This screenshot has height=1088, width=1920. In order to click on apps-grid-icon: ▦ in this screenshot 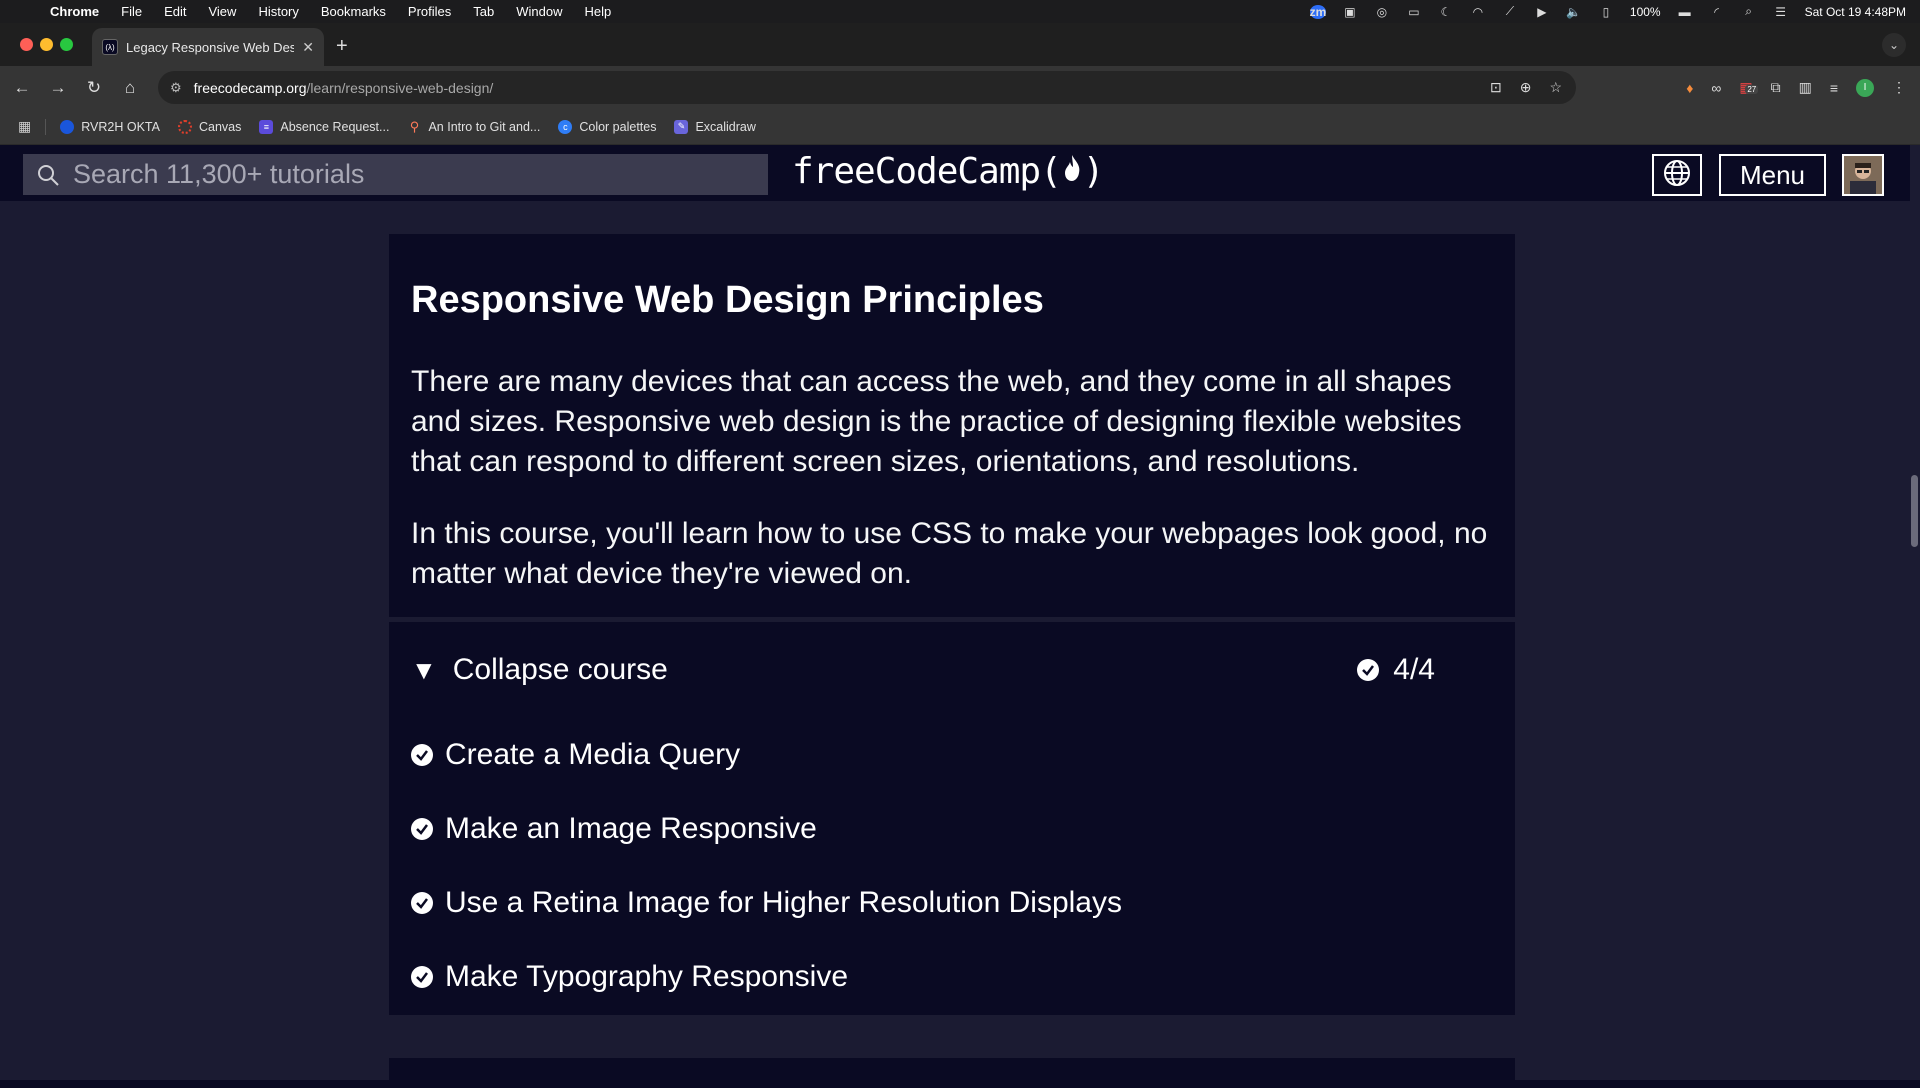, I will do `click(24, 126)`.